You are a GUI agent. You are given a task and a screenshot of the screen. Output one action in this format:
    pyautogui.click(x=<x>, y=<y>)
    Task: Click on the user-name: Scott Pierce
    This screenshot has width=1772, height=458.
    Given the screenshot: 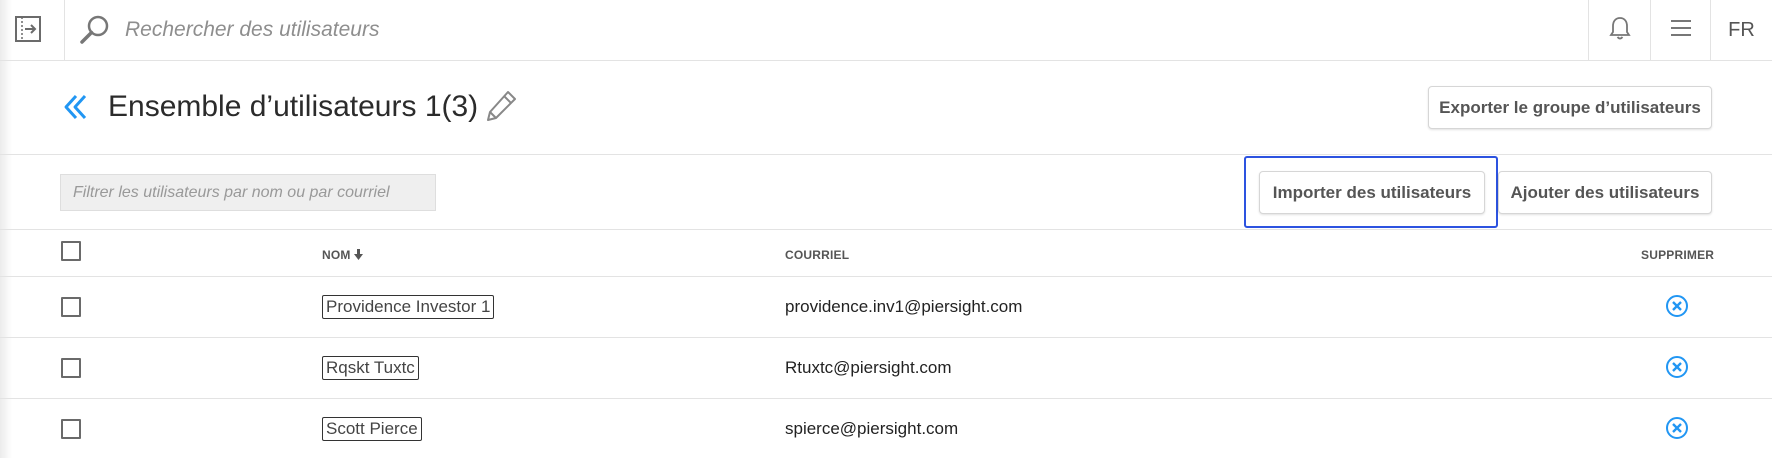 What is the action you would take?
    pyautogui.click(x=372, y=429)
    